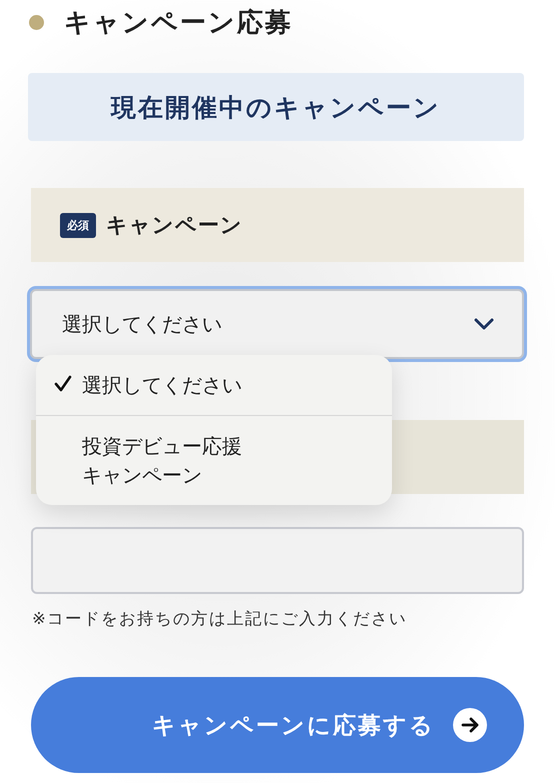 This screenshot has height=783, width=555. Describe the element at coordinates (277, 324) in the screenshot. I see `campaign-select: 選択してください` at that location.